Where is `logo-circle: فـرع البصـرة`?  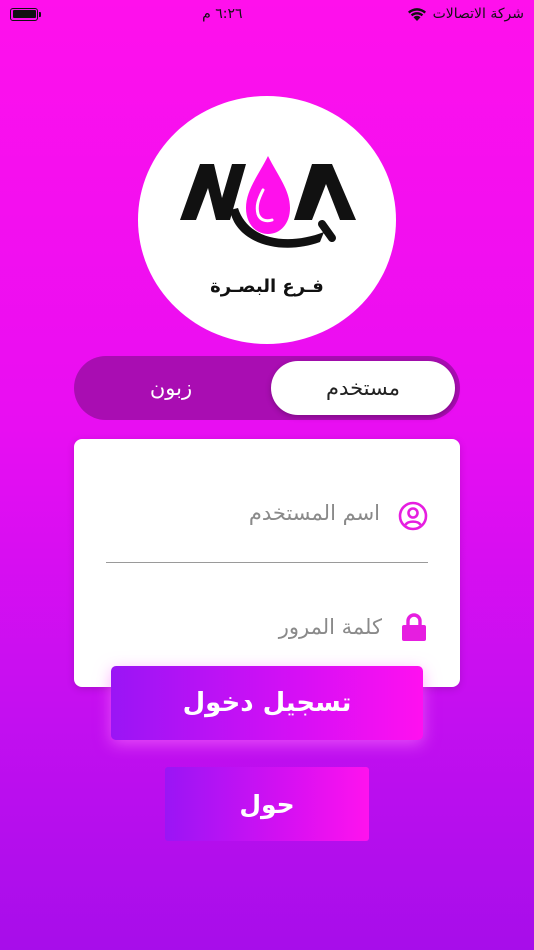 logo-circle: فـرع البصـرة is located at coordinates (267, 220).